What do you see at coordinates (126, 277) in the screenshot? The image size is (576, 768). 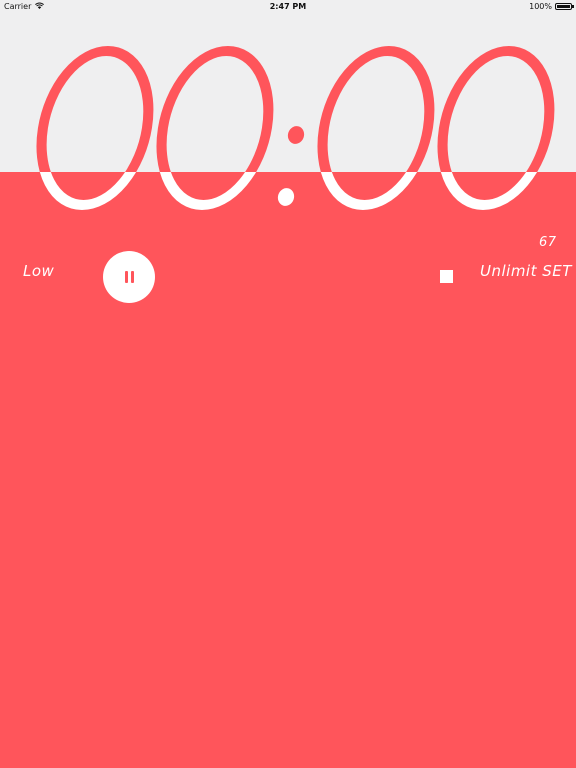 I see `pause-icon` at bounding box center [126, 277].